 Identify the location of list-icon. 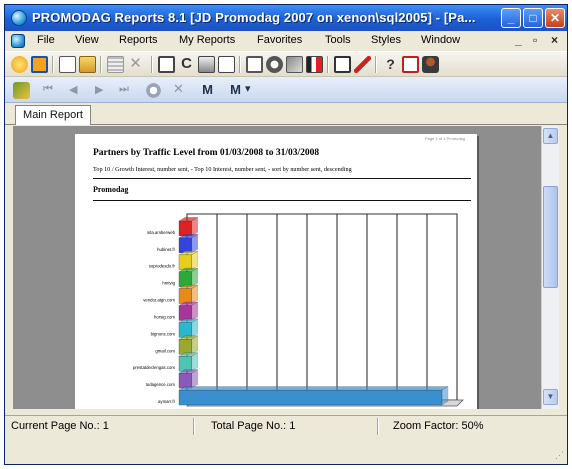
(115, 64).